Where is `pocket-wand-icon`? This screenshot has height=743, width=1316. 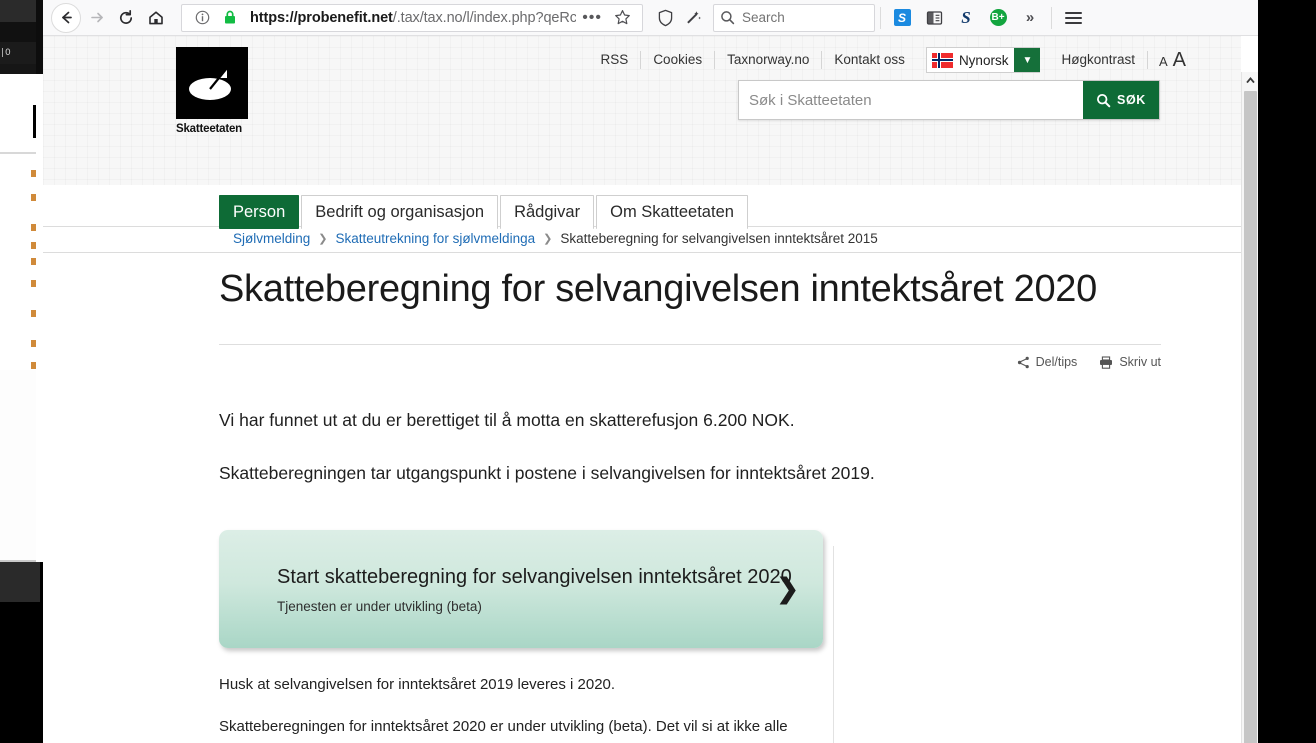
pocket-wand-icon is located at coordinates (693, 18).